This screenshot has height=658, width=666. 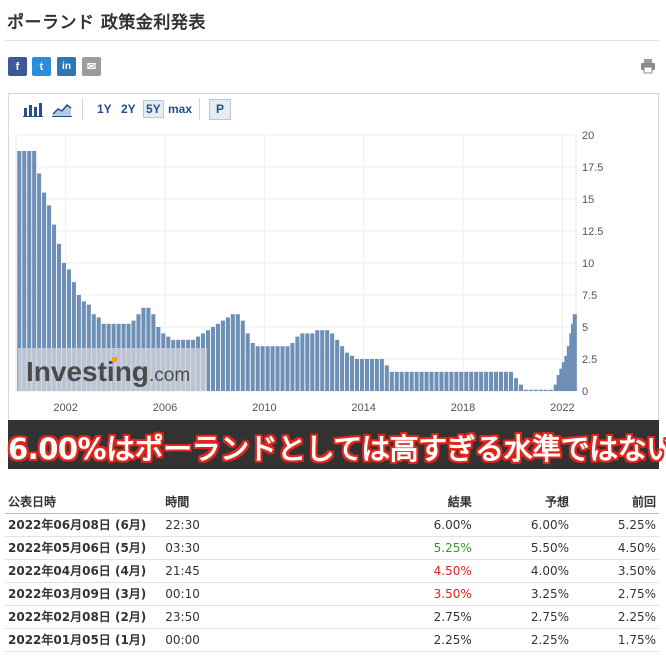 What do you see at coordinates (523, 525) in the screenshot?
I see `row-forecast: 6.00%` at bounding box center [523, 525].